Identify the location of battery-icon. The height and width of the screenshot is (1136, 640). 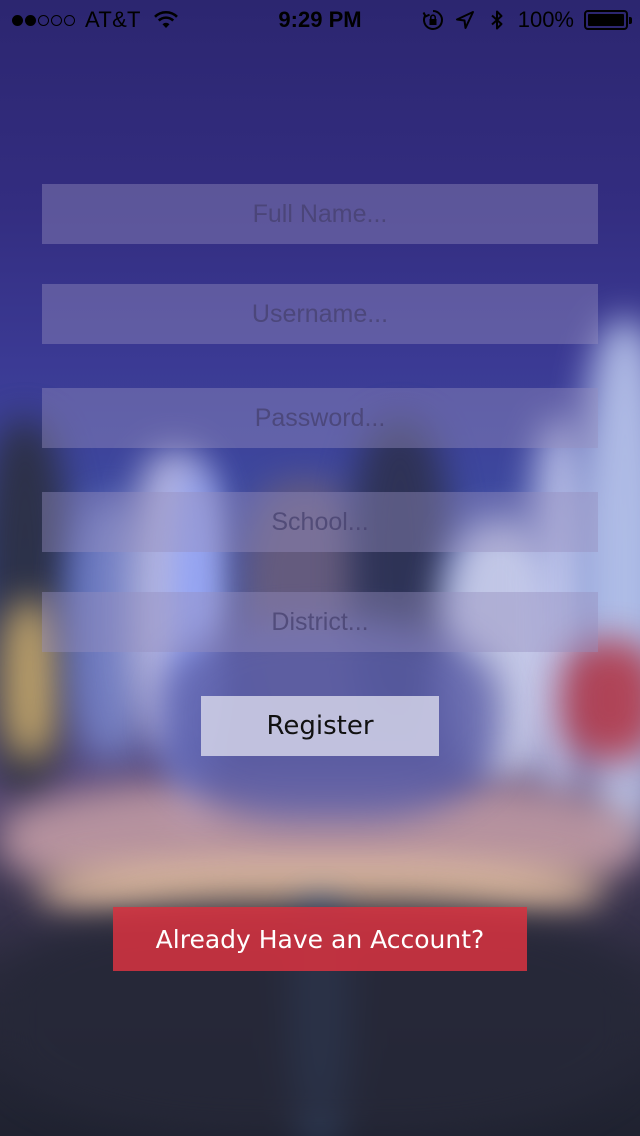
(608, 20).